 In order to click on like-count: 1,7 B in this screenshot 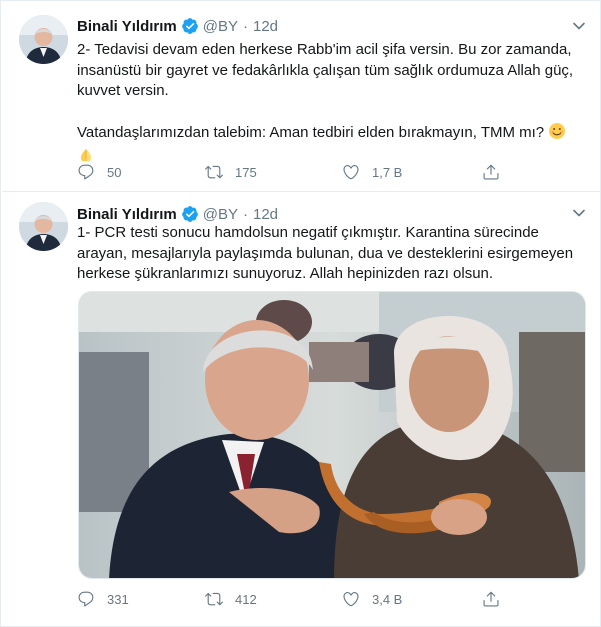, I will do `click(387, 172)`.